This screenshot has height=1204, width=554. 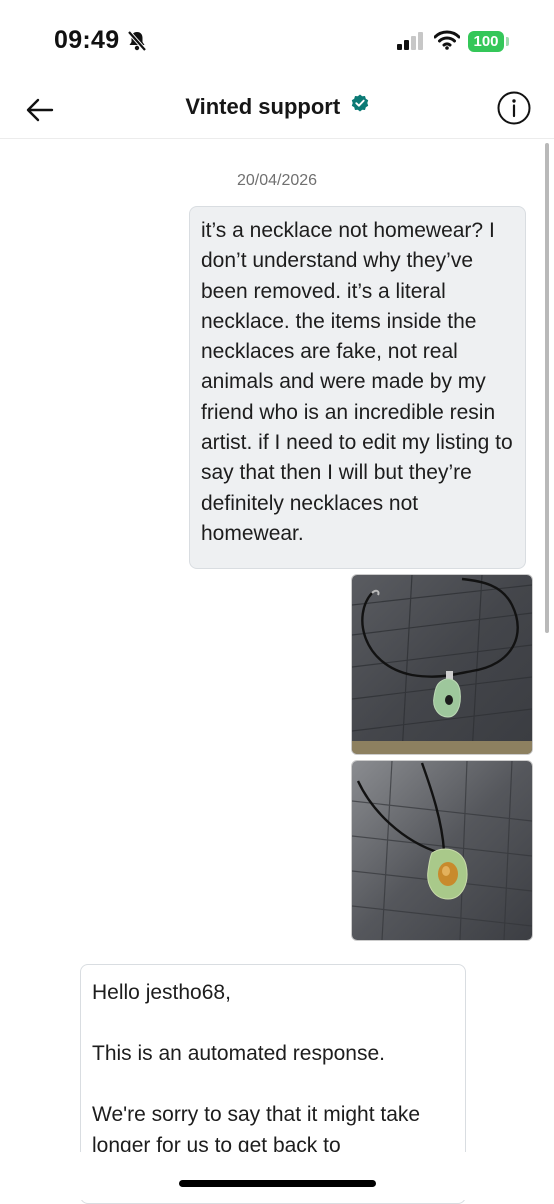 I want to click on verified-badge-icon, so click(x=360, y=105).